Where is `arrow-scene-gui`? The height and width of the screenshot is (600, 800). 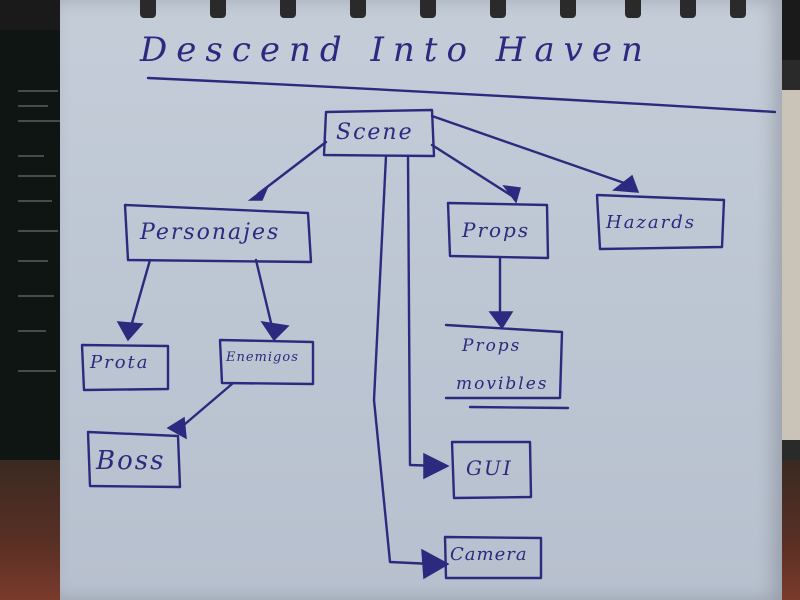
arrow-scene-gui is located at coordinates (424, 311).